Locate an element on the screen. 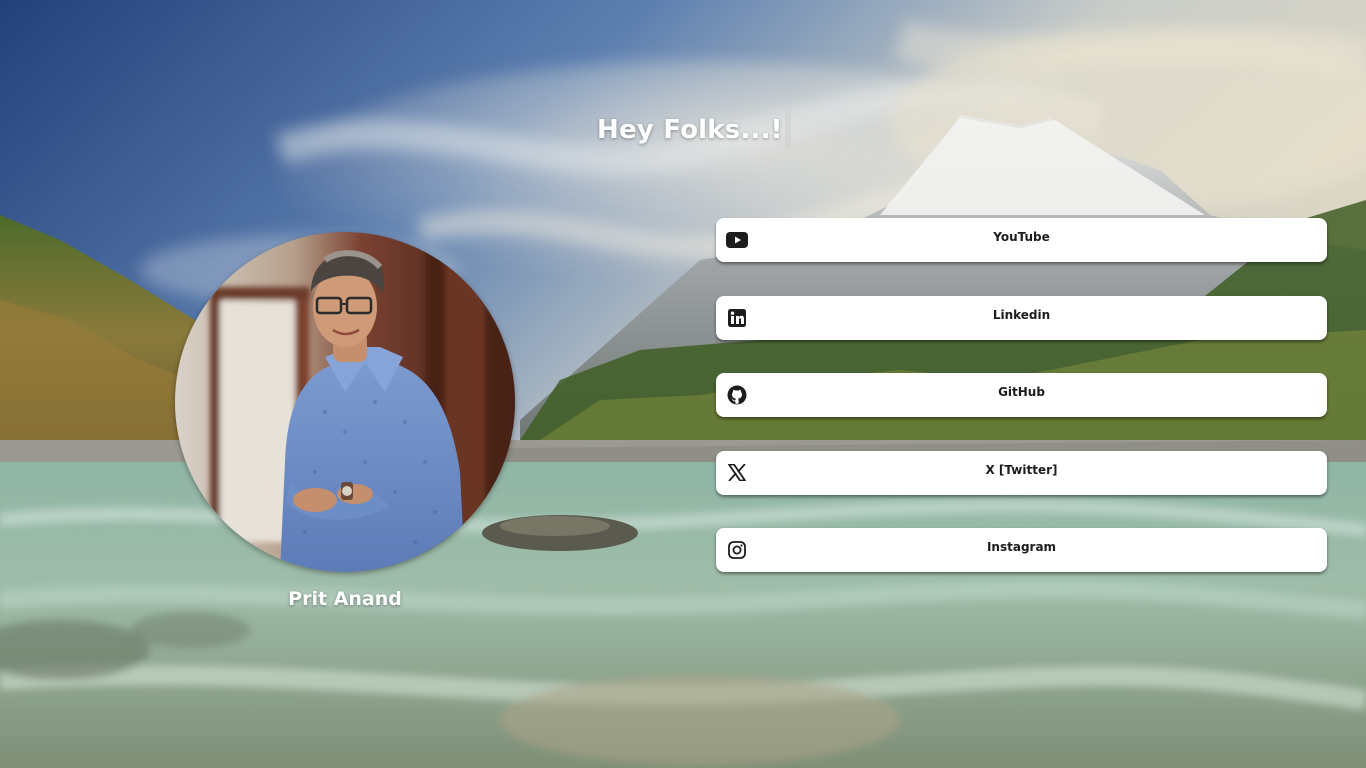 This screenshot has width=1366, height=768. linkedin-link-button: Linkedin is located at coordinates (1021, 317).